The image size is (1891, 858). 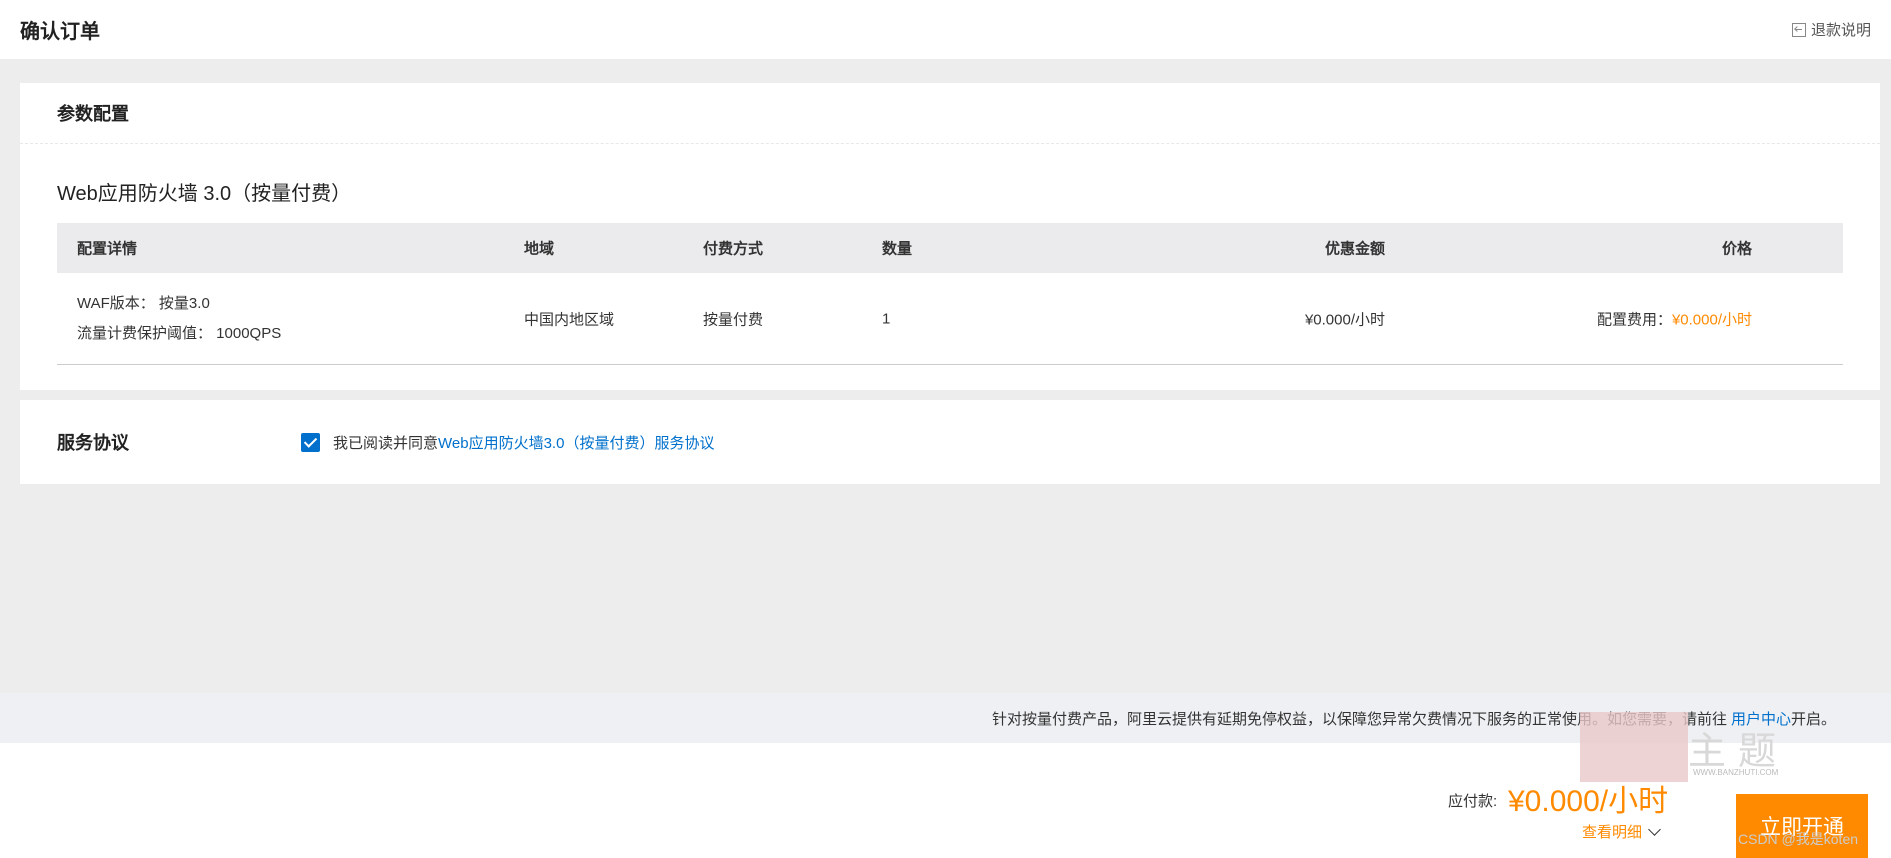 What do you see at coordinates (1634, 747) in the screenshot?
I see `watermark-logo` at bounding box center [1634, 747].